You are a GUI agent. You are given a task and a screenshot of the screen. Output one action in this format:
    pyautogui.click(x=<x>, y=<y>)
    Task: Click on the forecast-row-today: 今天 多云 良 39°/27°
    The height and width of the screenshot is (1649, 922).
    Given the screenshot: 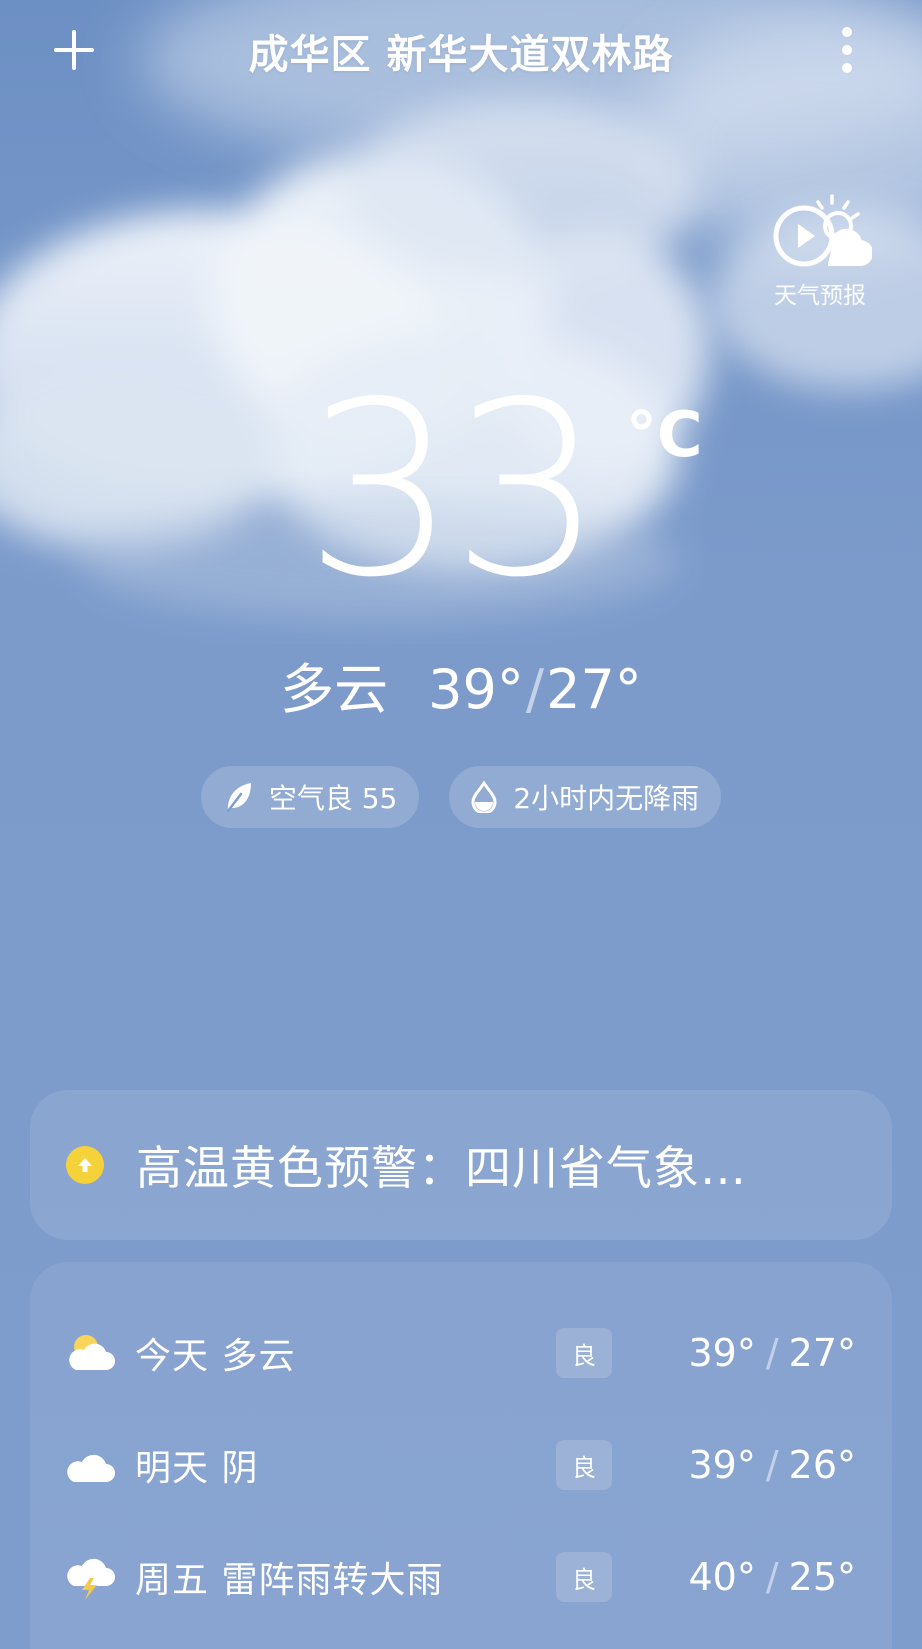 What is the action you would take?
    pyautogui.click(x=461, y=1353)
    